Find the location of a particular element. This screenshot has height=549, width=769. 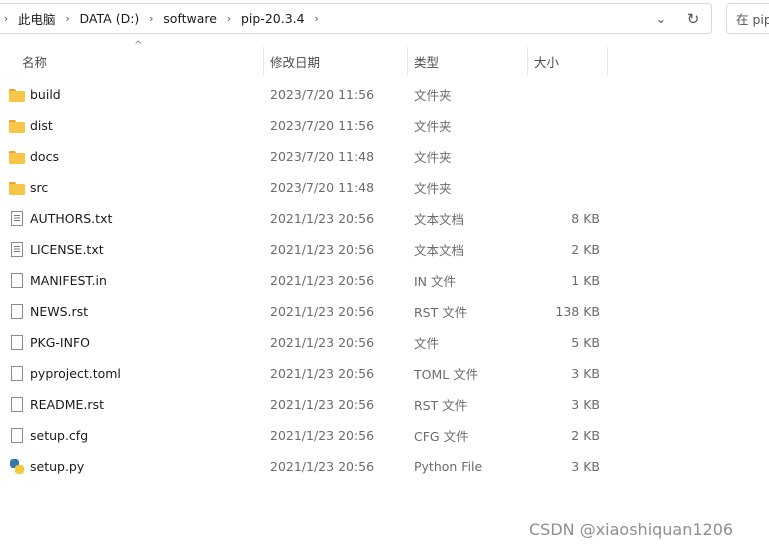

file-name-cell: build is located at coordinates (35, 94).